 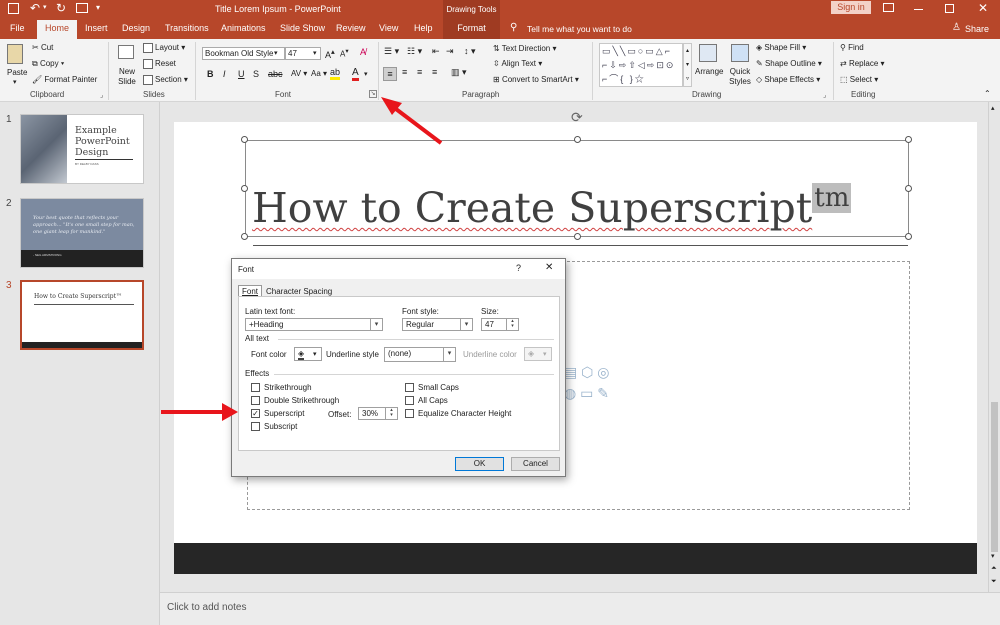 I want to click on highlight-icon: ab, so click(x=335, y=73).